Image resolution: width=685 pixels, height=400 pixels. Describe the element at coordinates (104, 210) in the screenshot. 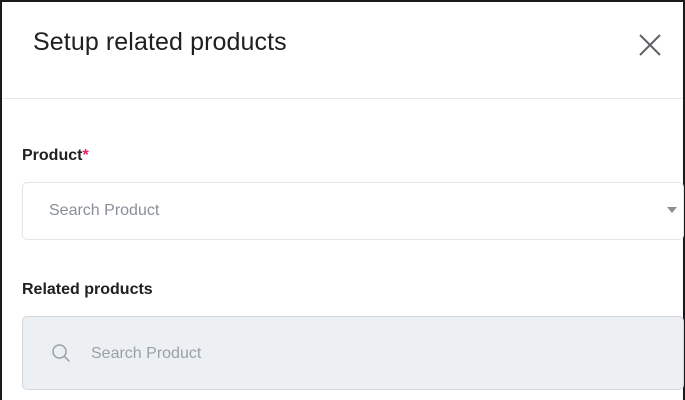

I see `product-select-placeholder: Search Product` at that location.